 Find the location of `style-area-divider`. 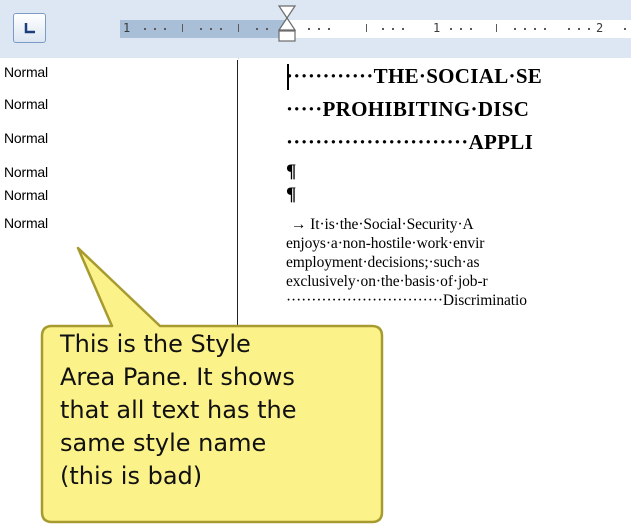

style-area-divider is located at coordinates (237, 194).